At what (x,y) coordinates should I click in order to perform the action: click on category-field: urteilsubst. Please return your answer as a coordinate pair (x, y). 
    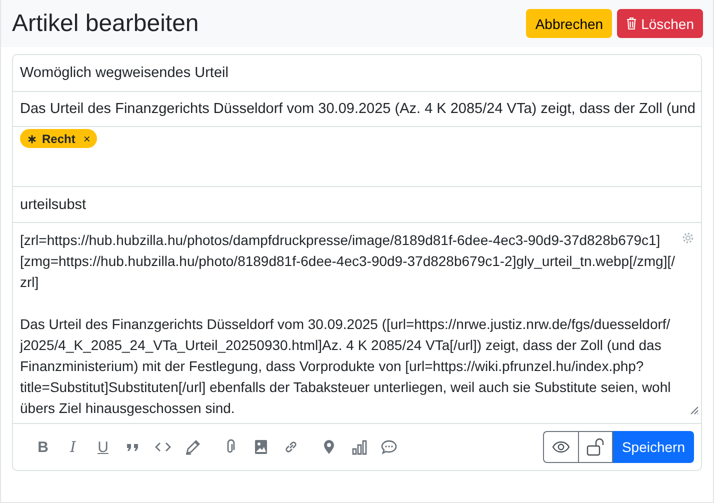
    Looking at the image, I should click on (53, 204).